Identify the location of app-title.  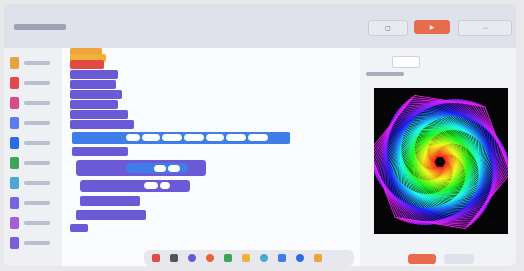
(40, 27).